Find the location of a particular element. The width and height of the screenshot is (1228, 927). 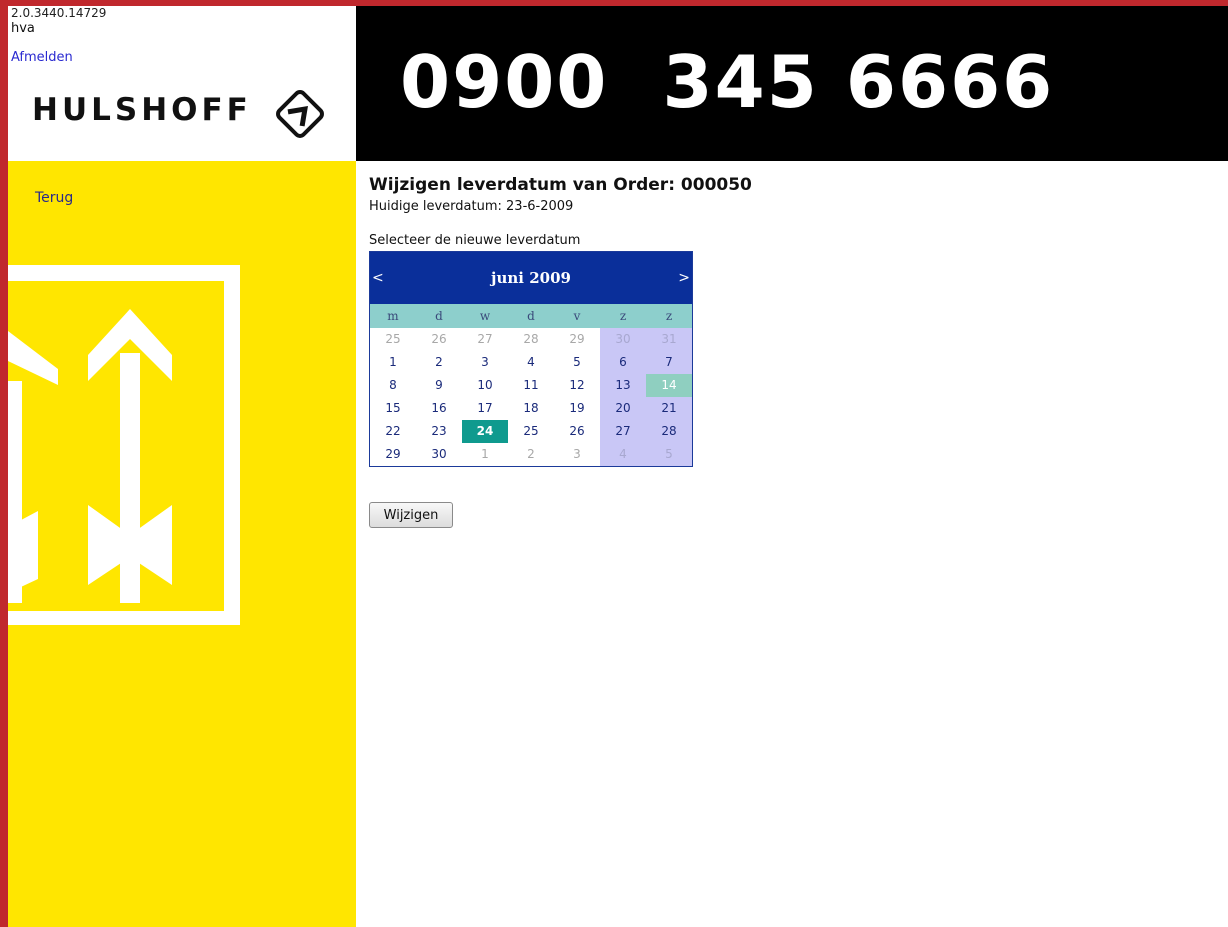

calendar-day: 10 is located at coordinates (485, 385).